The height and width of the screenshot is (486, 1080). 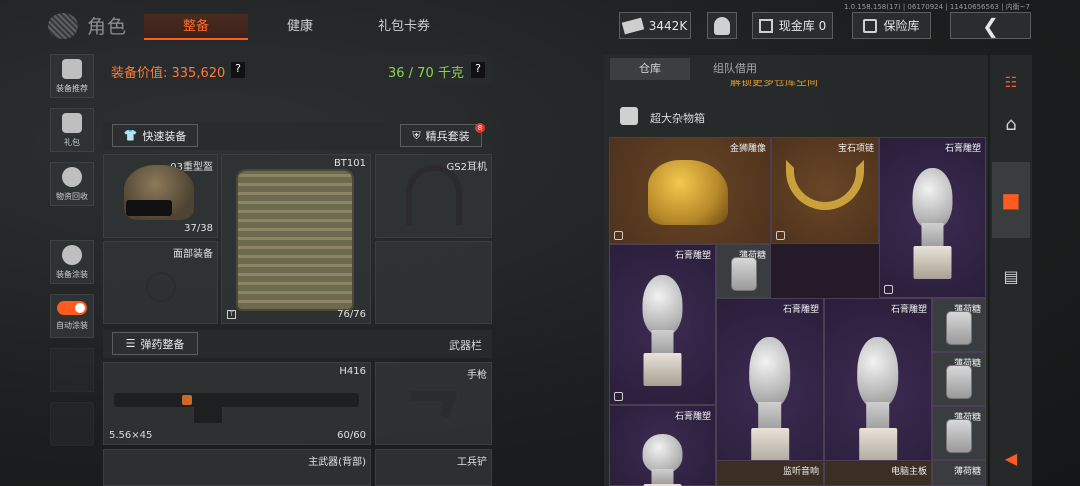 What do you see at coordinates (433, 282) in the screenshot?
I see `empty-gear-slot` at bounding box center [433, 282].